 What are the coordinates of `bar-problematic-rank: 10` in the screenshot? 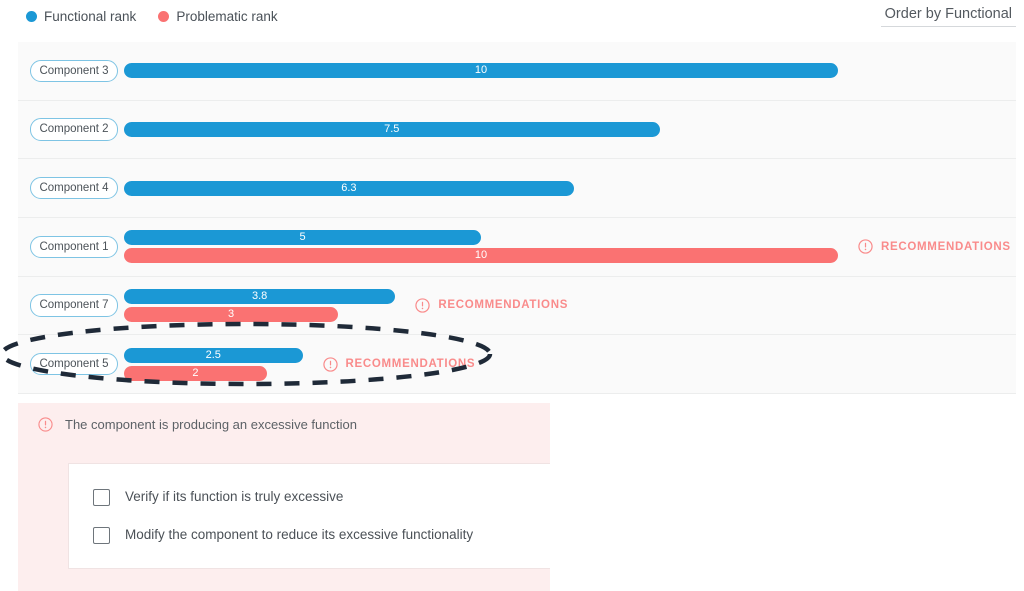 It's located at (481, 256).